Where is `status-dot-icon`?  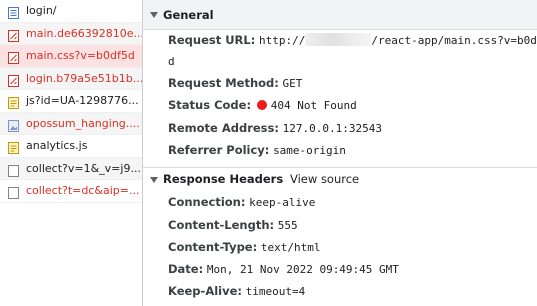
status-dot-icon is located at coordinates (261, 105).